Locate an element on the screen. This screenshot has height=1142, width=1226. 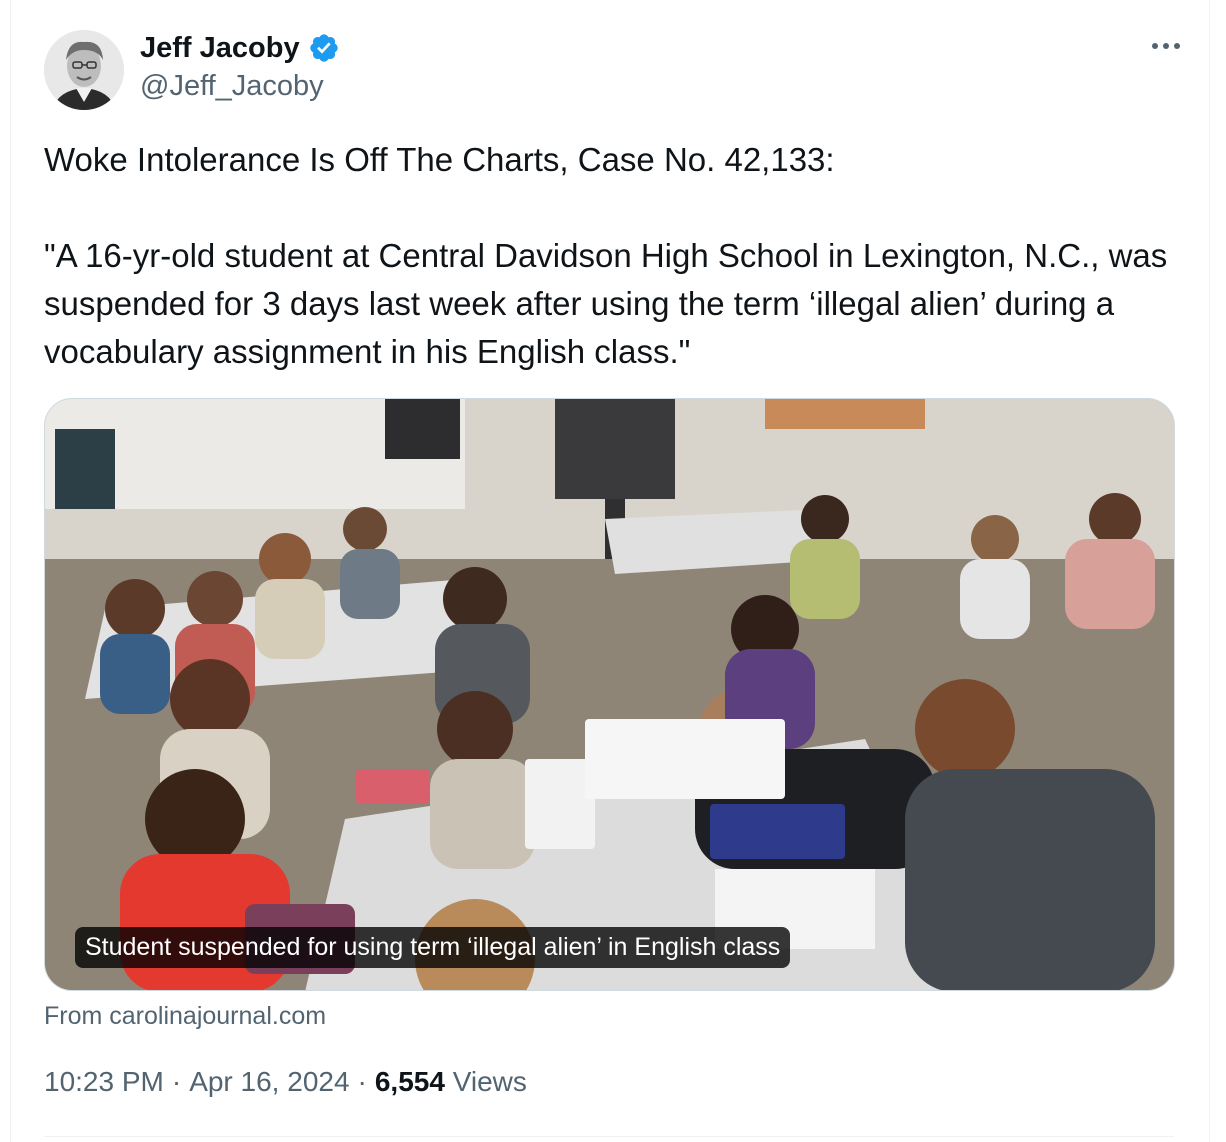
profile-photo-icon is located at coordinates (84, 70).